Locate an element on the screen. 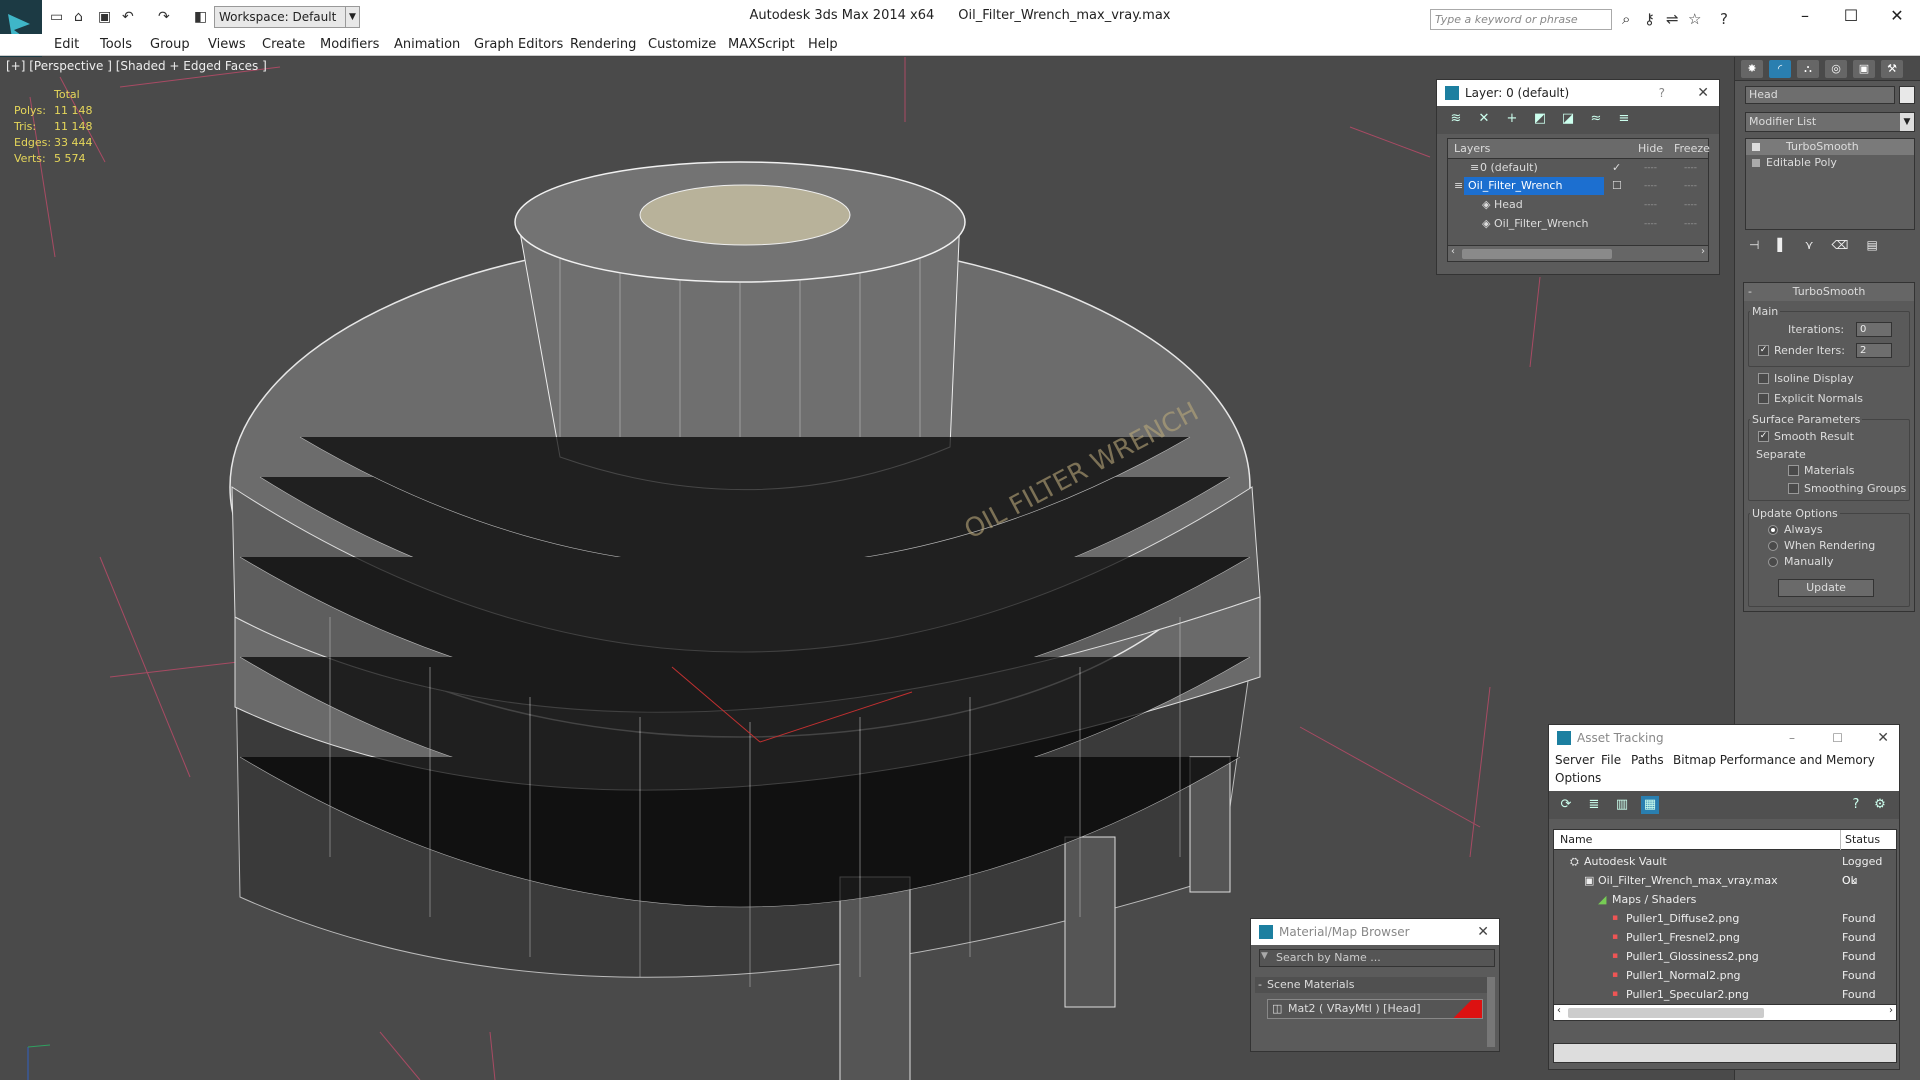 Image resolution: width=1920 pixels, height=1080 pixels. create-layer-icon: ≋ is located at coordinates (1456, 119).